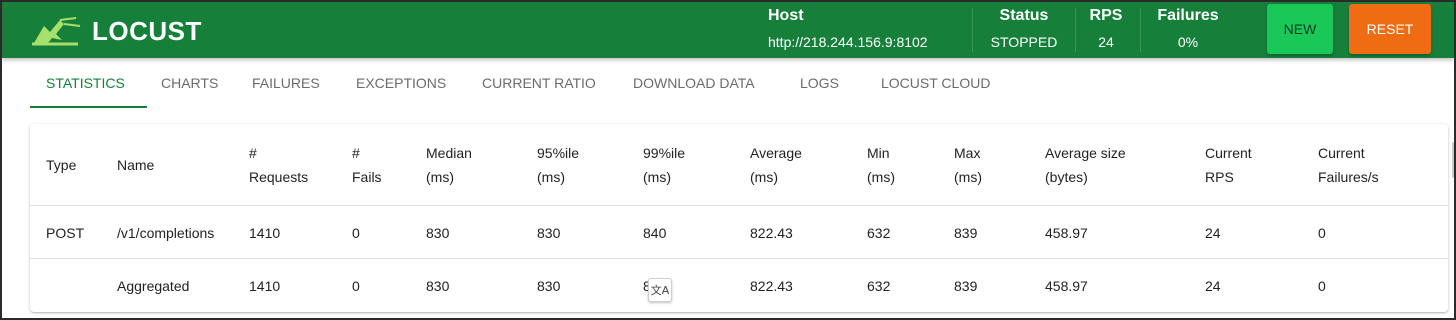  Describe the element at coordinates (776, 165) in the screenshot. I see `col-header-average: Average (ms)` at that location.